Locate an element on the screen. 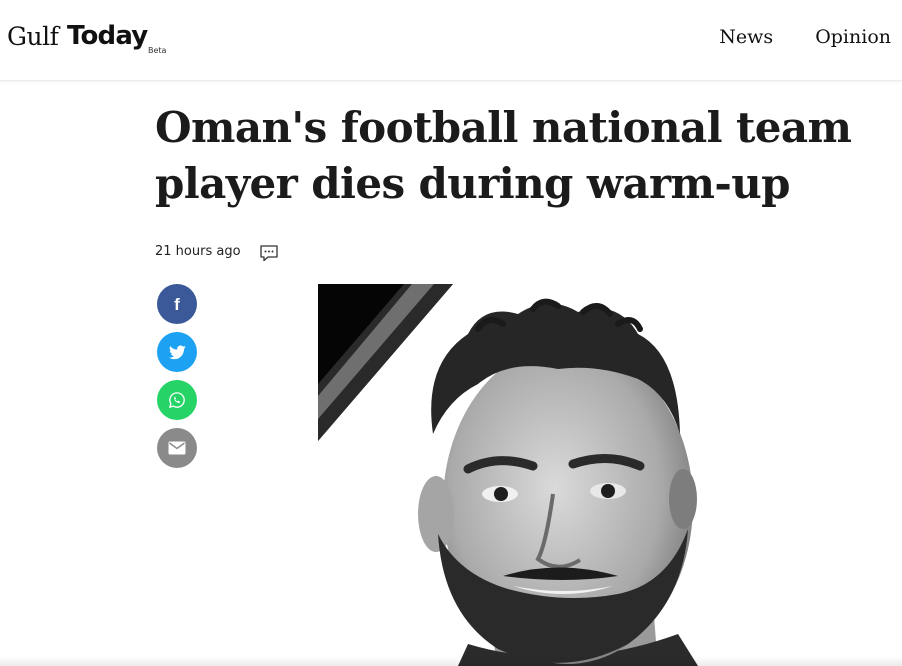 This screenshot has height=666, width=902. email-share-button is located at coordinates (177, 448).